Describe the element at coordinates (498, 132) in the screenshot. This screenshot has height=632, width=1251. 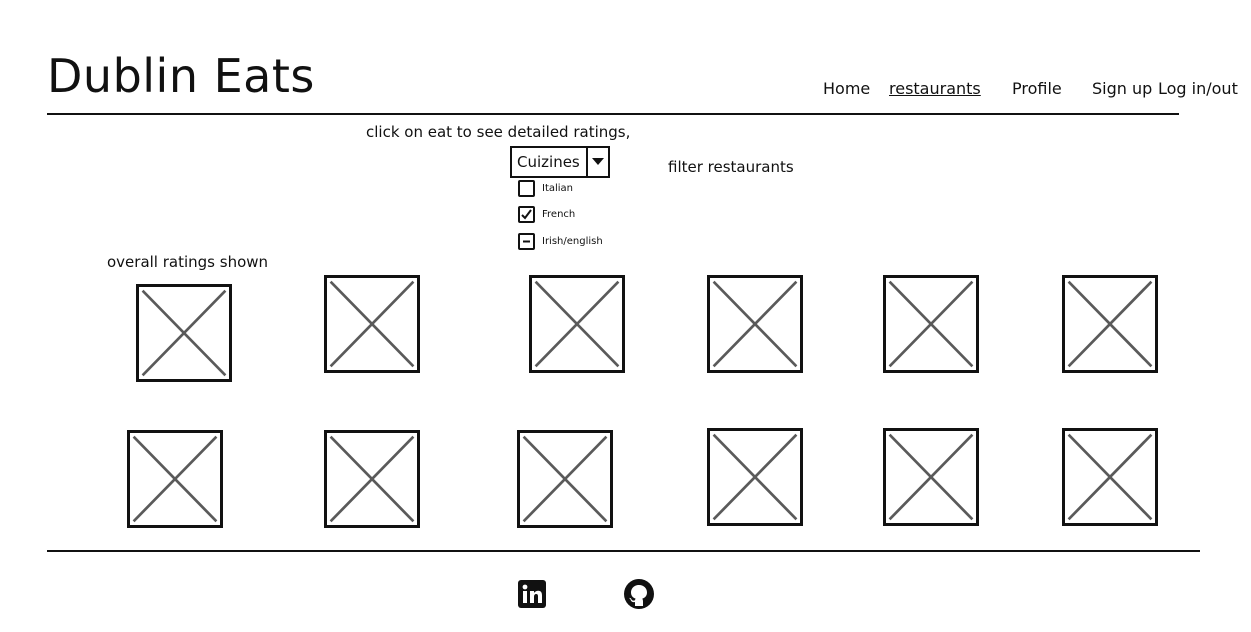
I see `instruction-text: click on eat to see detailed ratings,` at that location.